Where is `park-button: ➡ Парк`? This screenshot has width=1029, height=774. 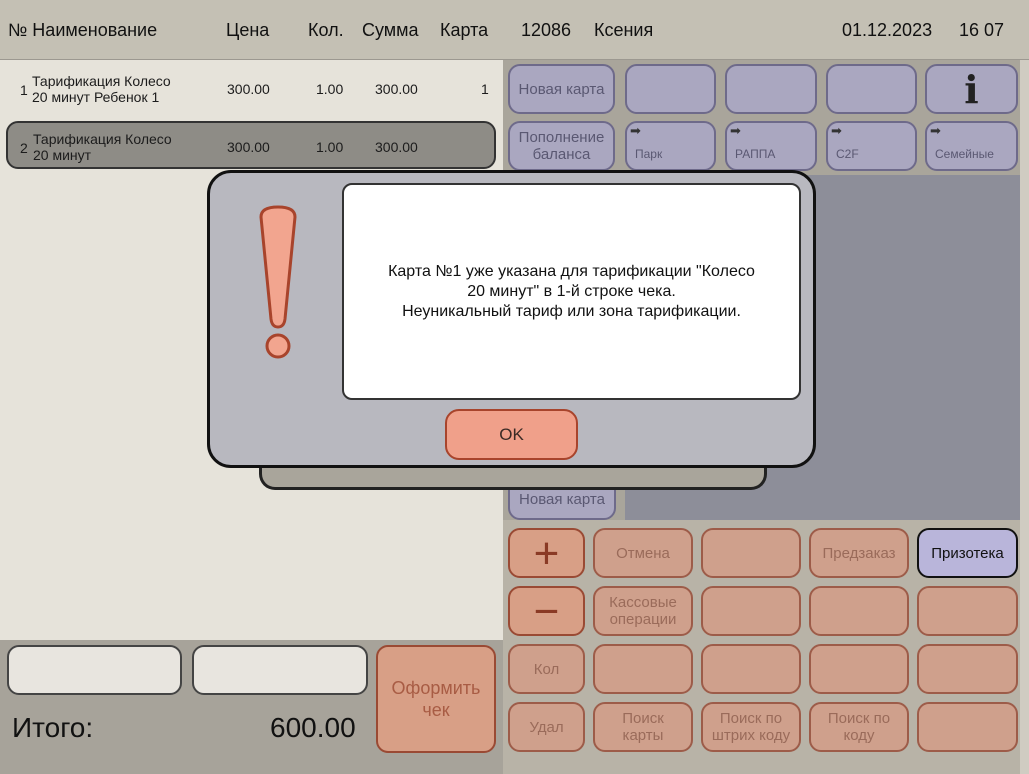 park-button: ➡ Парк is located at coordinates (670, 146).